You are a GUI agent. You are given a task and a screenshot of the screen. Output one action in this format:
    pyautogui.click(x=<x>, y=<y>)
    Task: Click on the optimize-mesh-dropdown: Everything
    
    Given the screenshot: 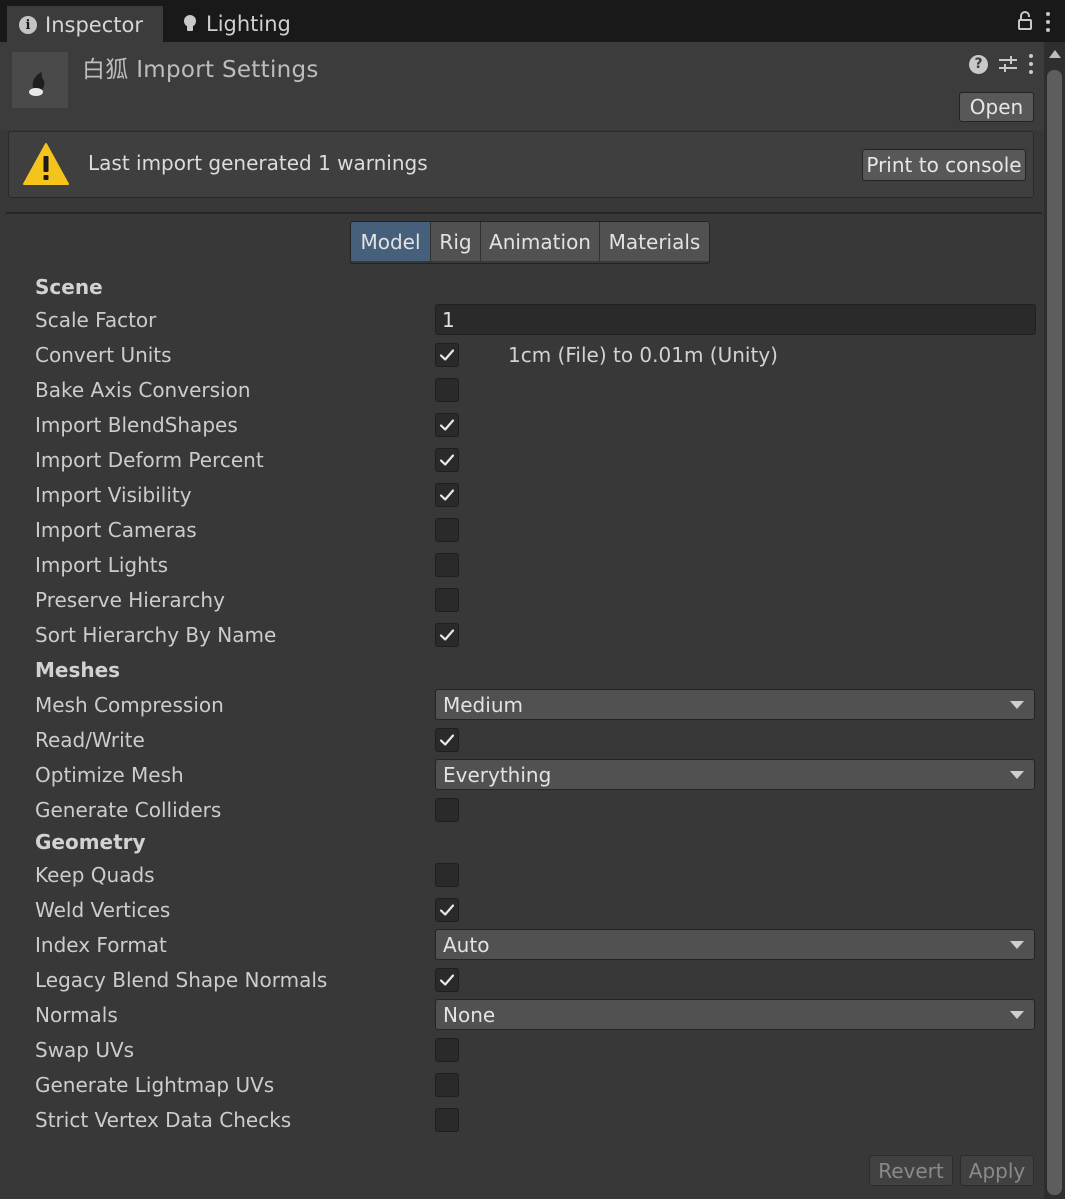 What is the action you would take?
    pyautogui.click(x=735, y=774)
    